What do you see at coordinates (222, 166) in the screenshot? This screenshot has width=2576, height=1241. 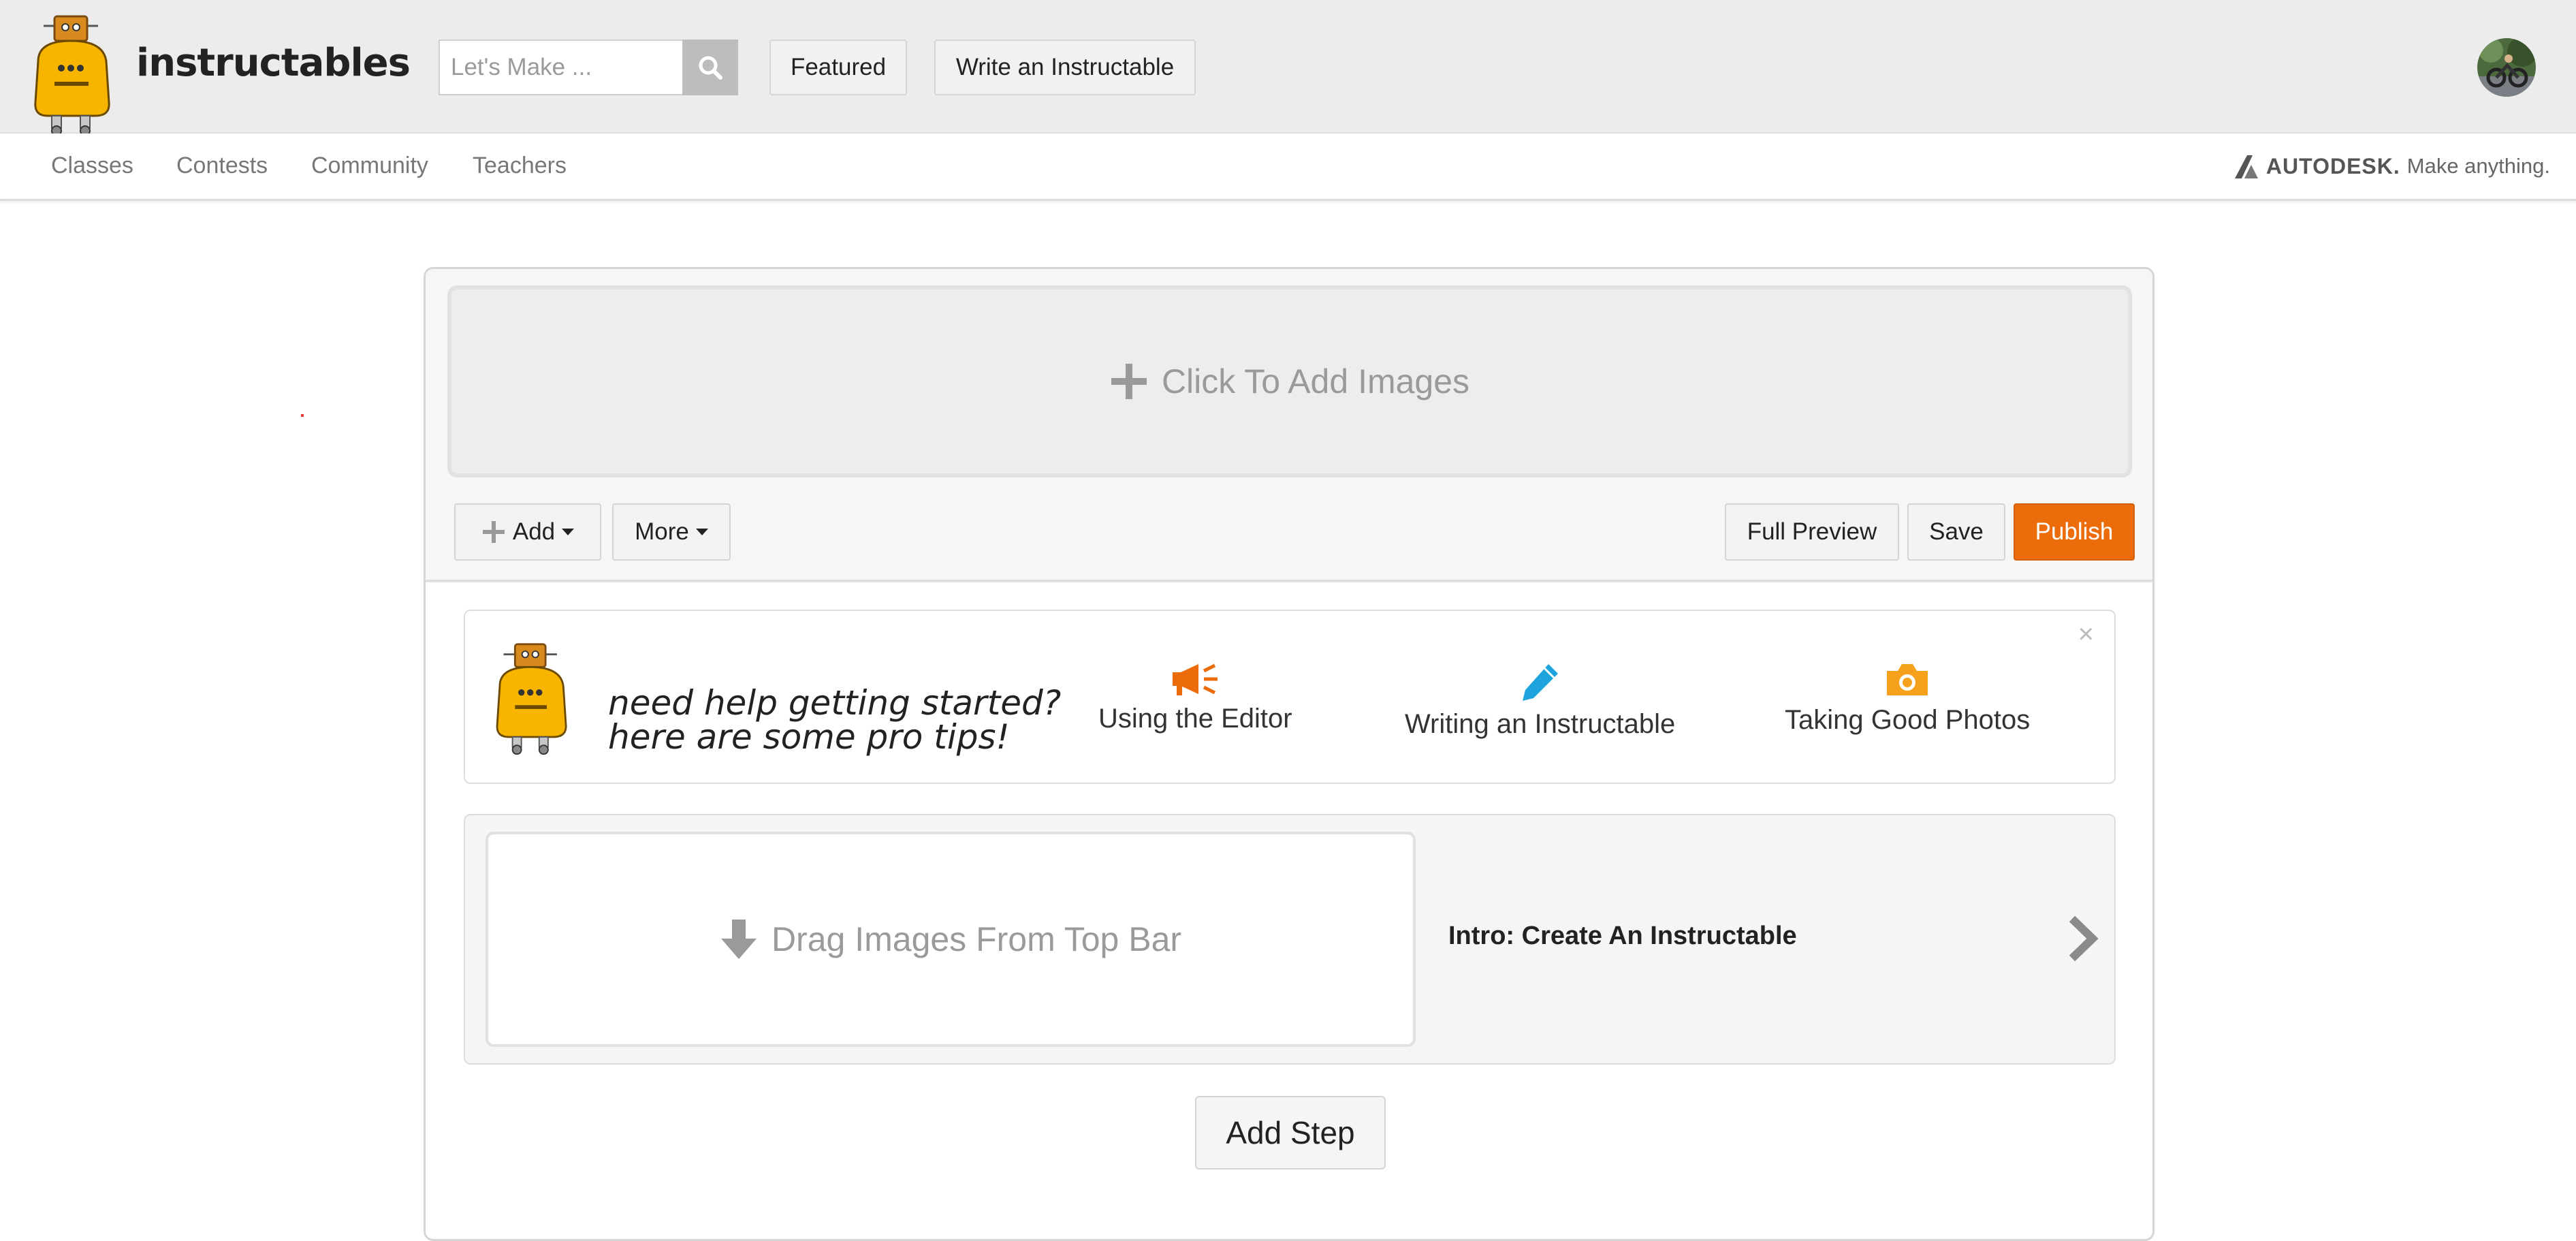 I see `nav-contests: Contests` at bounding box center [222, 166].